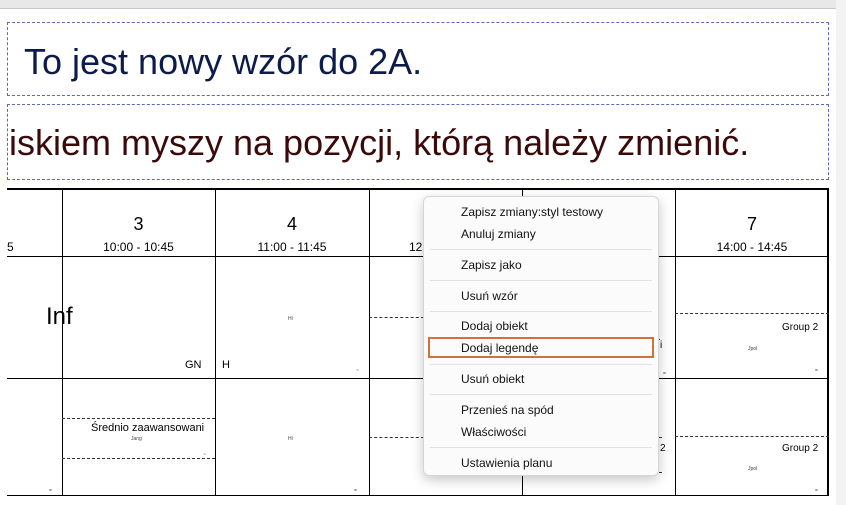 Image resolution: width=846 pixels, height=505 pixels. I want to click on grid-right-border, so click(828, 342).